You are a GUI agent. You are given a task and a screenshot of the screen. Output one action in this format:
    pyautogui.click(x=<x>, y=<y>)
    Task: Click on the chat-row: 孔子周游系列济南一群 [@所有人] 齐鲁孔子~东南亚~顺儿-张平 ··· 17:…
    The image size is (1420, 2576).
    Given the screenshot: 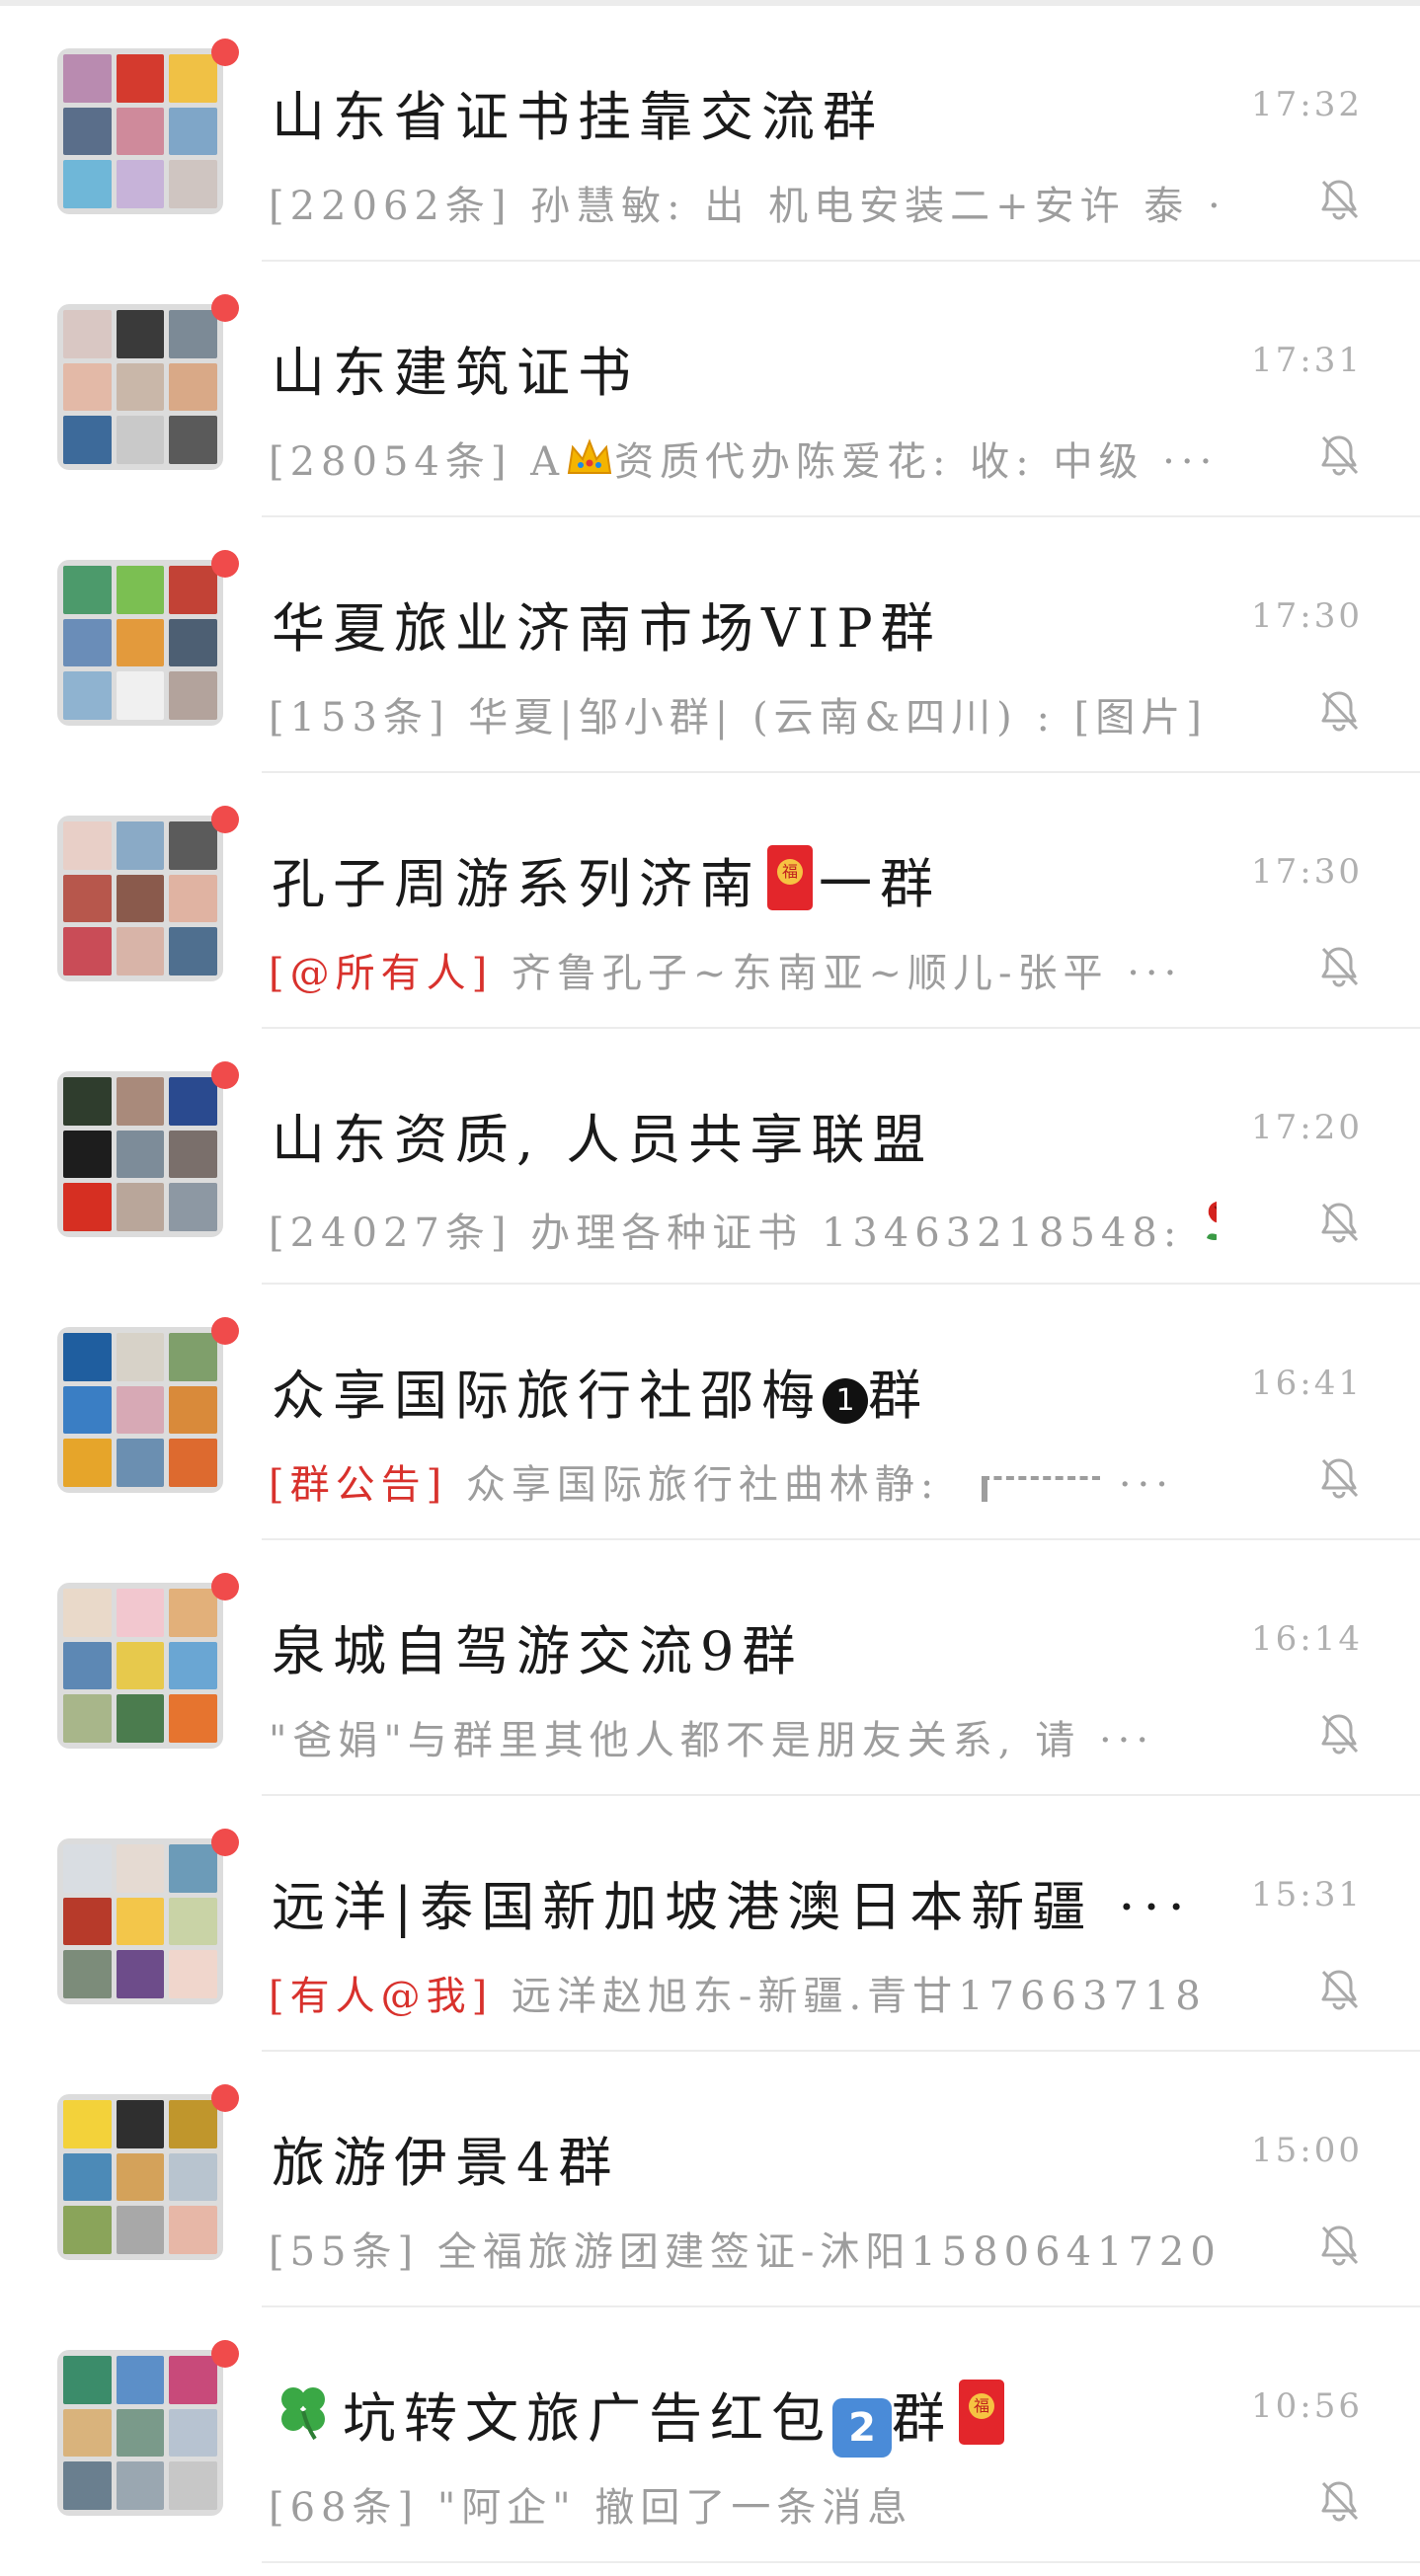 What is the action you would take?
    pyautogui.click(x=710, y=901)
    